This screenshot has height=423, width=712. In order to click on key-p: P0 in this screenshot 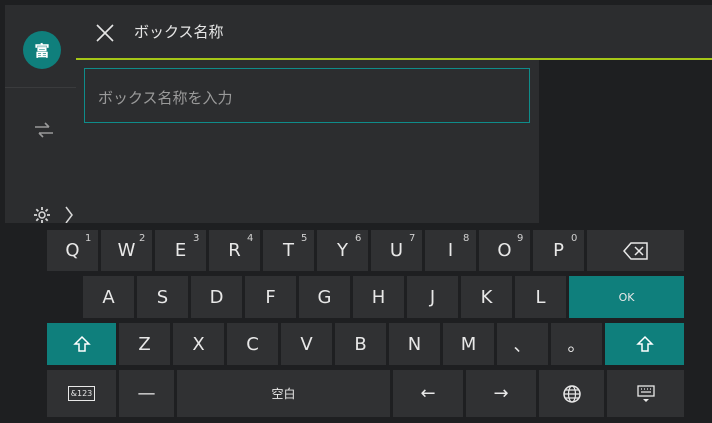, I will do `click(558, 250)`.